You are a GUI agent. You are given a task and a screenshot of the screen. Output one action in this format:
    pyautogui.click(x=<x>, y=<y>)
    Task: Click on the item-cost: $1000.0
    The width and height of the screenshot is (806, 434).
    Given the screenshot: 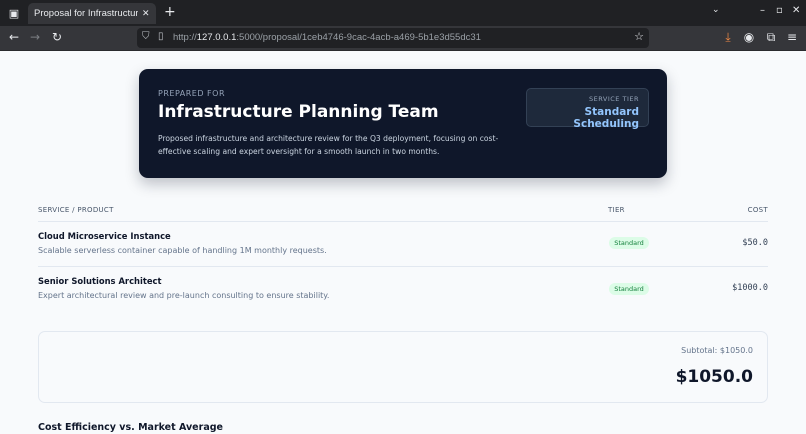 What is the action you would take?
    pyautogui.click(x=750, y=288)
    